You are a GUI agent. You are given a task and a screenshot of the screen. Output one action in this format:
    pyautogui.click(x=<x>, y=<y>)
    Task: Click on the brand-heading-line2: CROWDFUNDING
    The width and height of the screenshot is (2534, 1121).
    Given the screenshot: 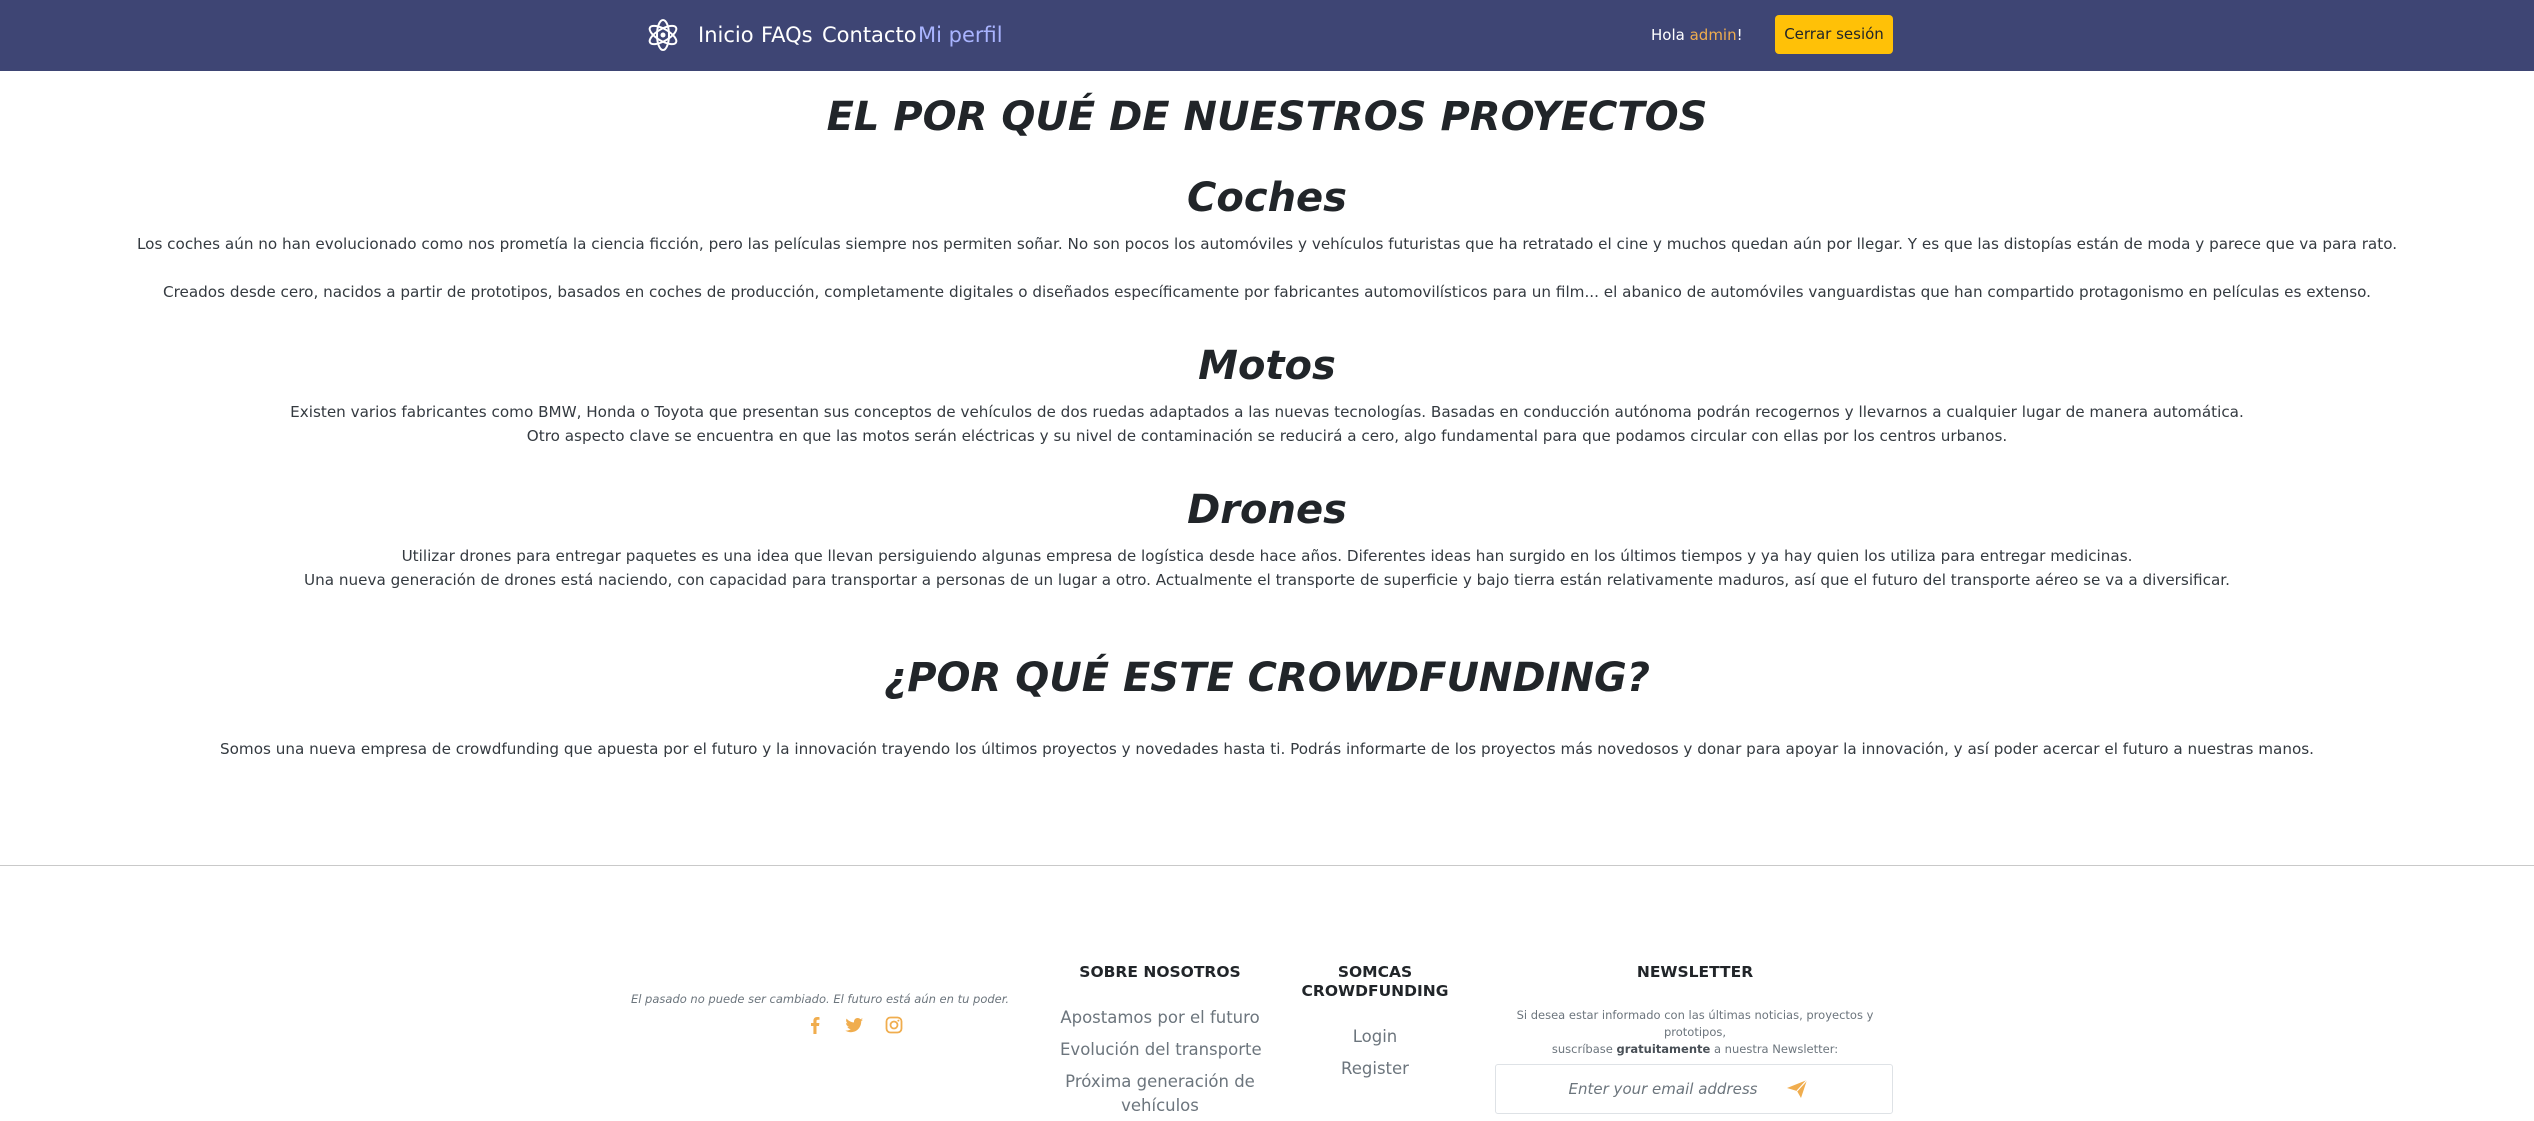 What is the action you would take?
    pyautogui.click(x=1375, y=991)
    